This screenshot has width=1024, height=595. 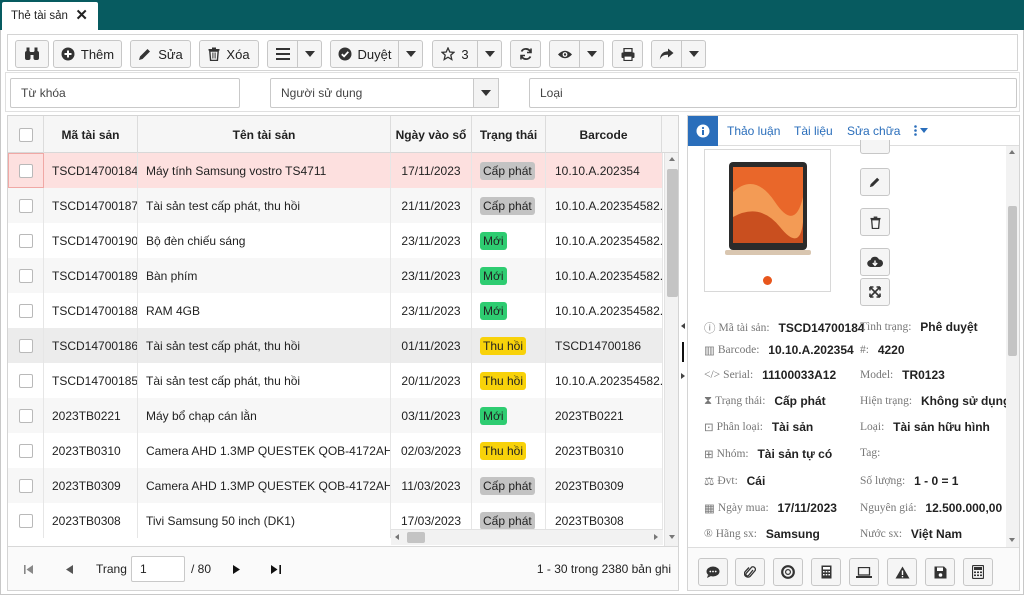 What do you see at coordinates (564, 54) in the screenshot?
I see `view-button` at bounding box center [564, 54].